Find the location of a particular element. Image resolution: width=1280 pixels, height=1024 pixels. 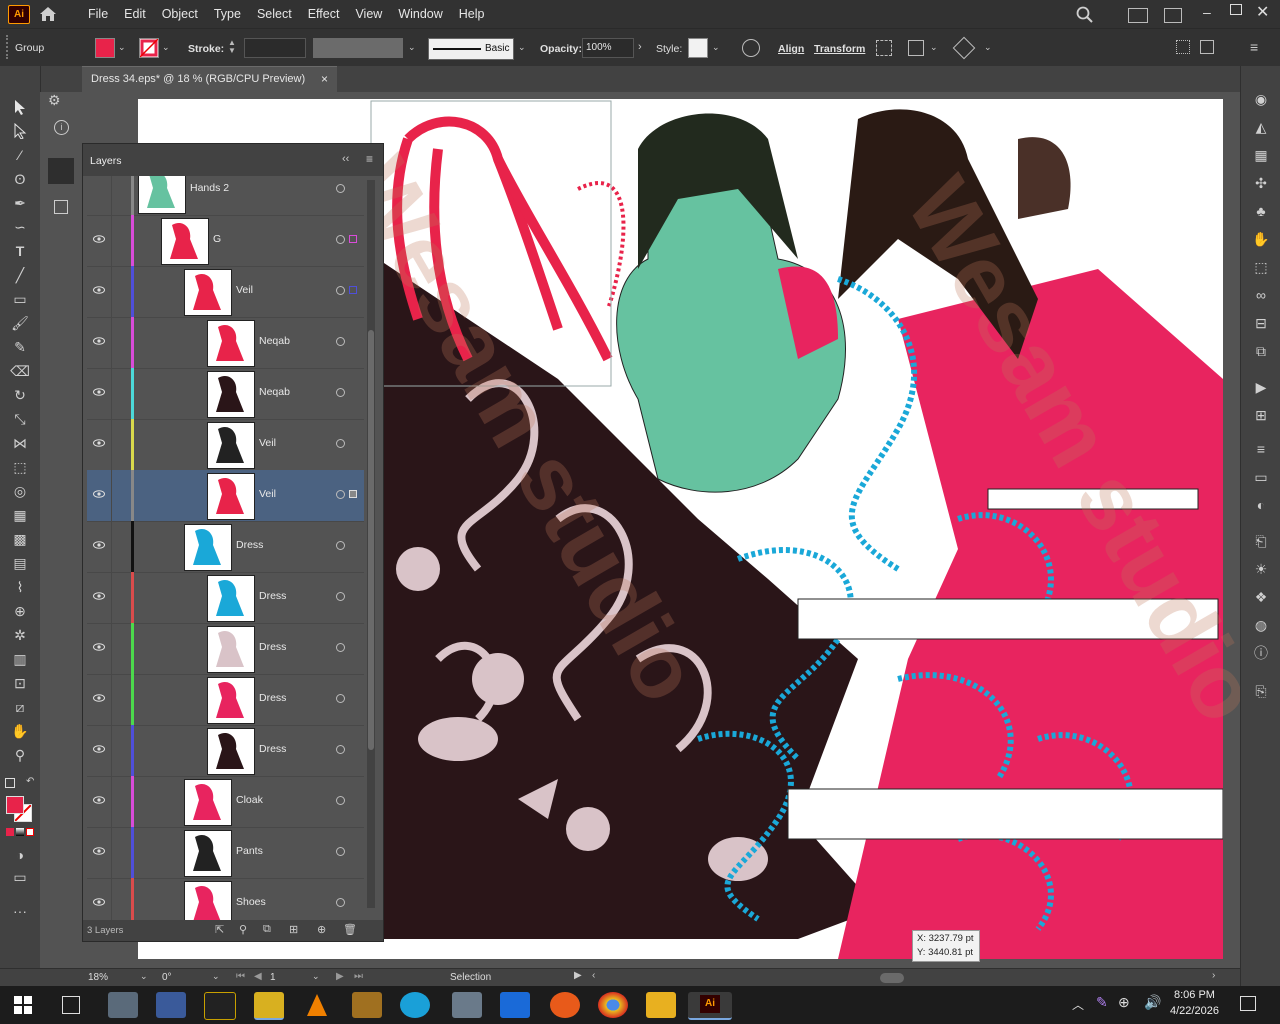

stroke-stepper: ▲ ▼ is located at coordinates (232, 47).